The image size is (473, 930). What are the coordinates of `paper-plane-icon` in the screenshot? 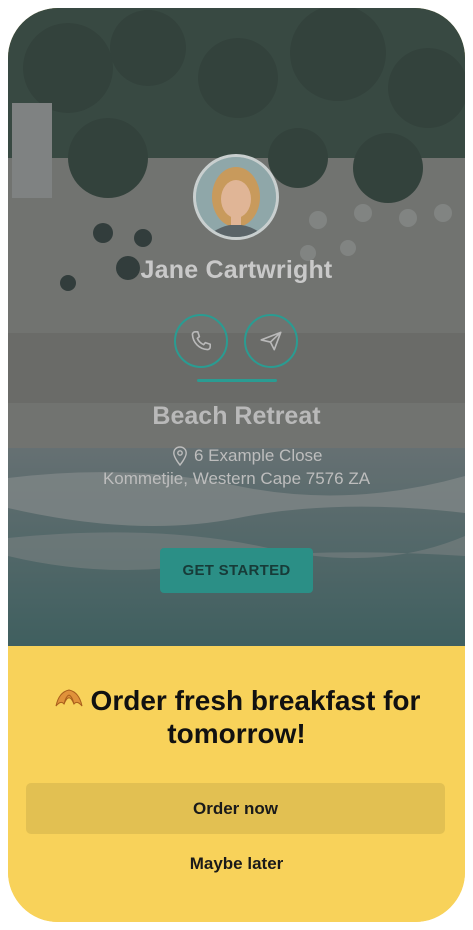 It's located at (271, 341).